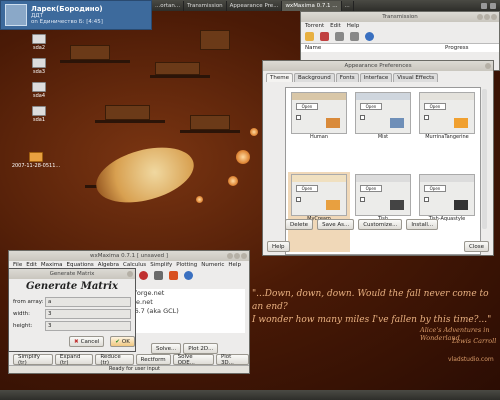 The width and height of the screenshot is (500, 400). What do you see at coordinates (158, 275) in the screenshot?
I see `clear-icon` at bounding box center [158, 275].